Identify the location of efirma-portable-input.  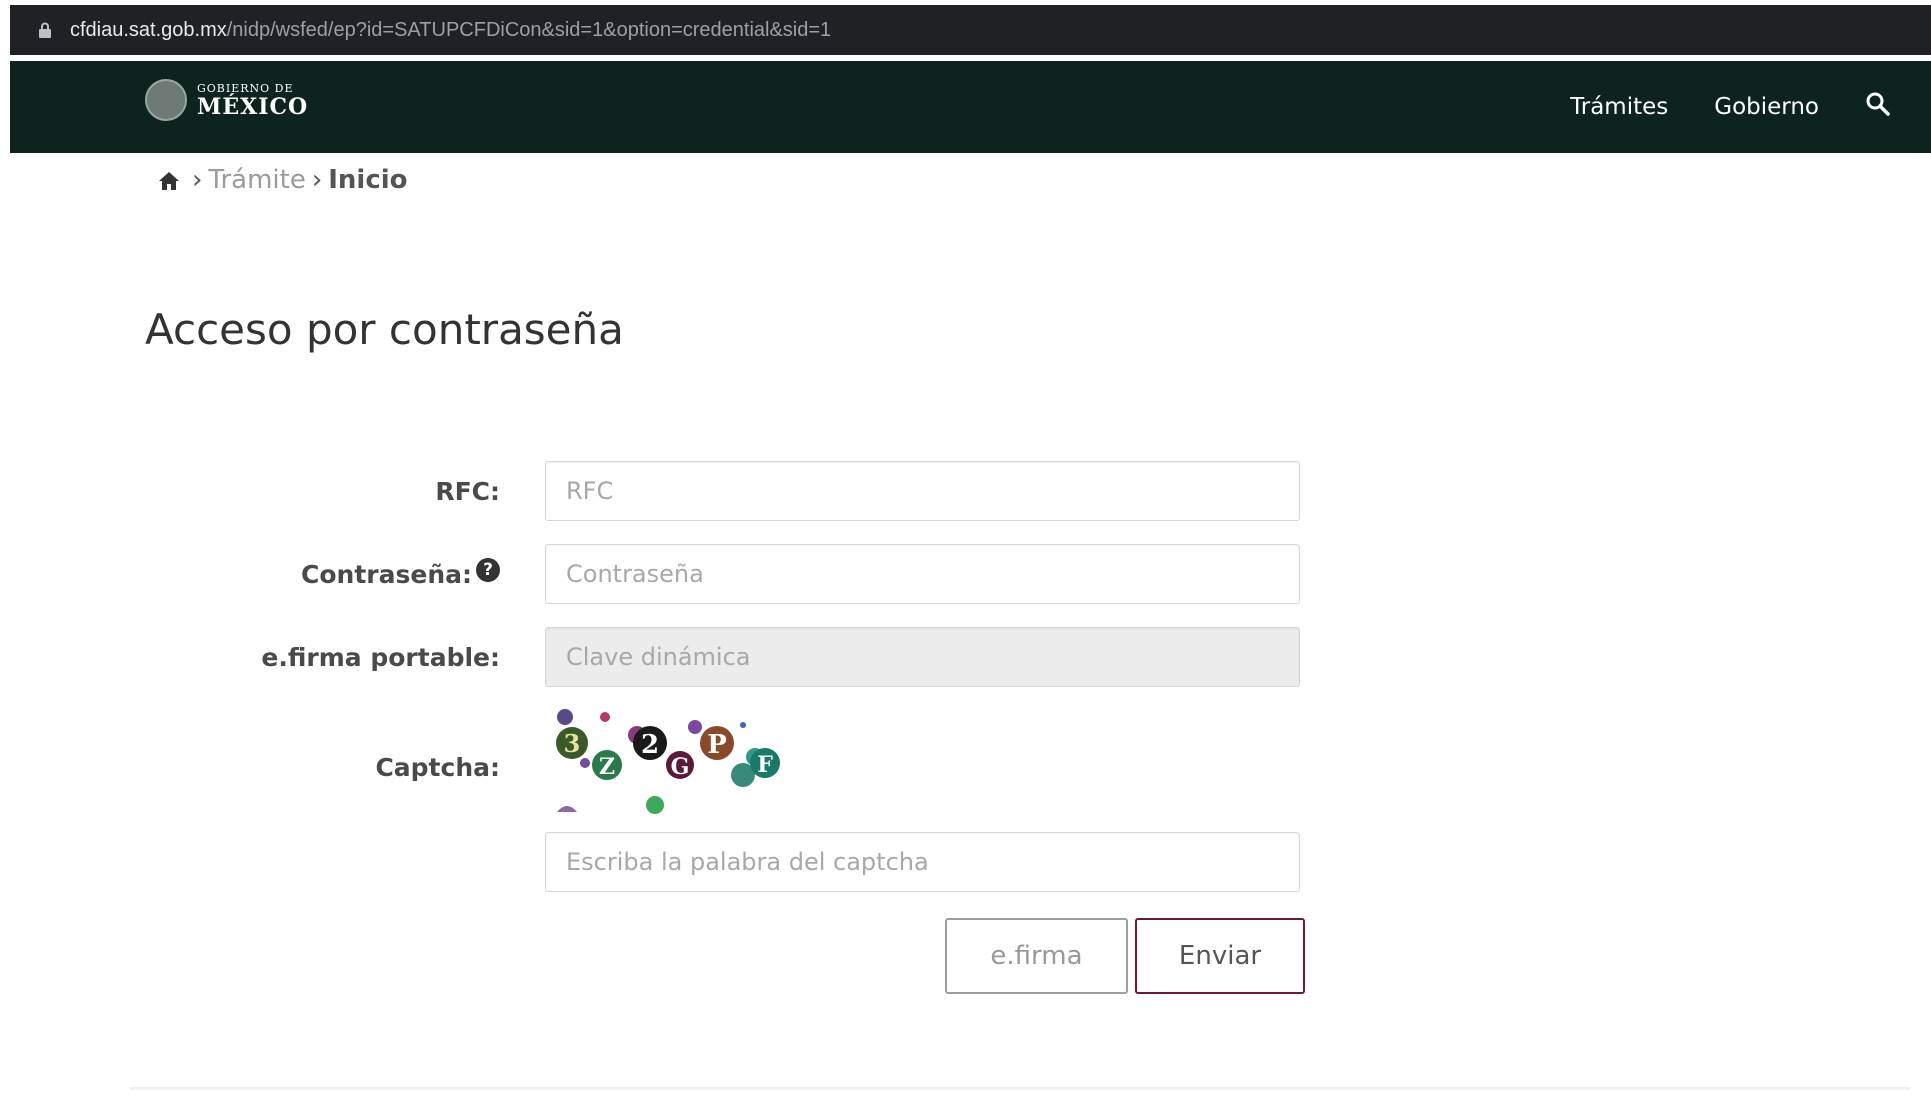
(922, 657).